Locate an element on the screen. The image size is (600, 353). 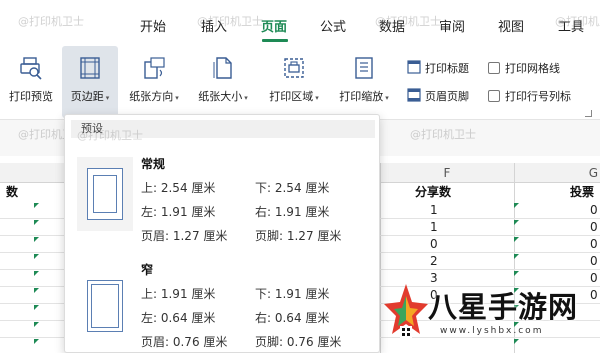
margin-right-value: 右: 1.91 厘米 is located at coordinates (292, 212).